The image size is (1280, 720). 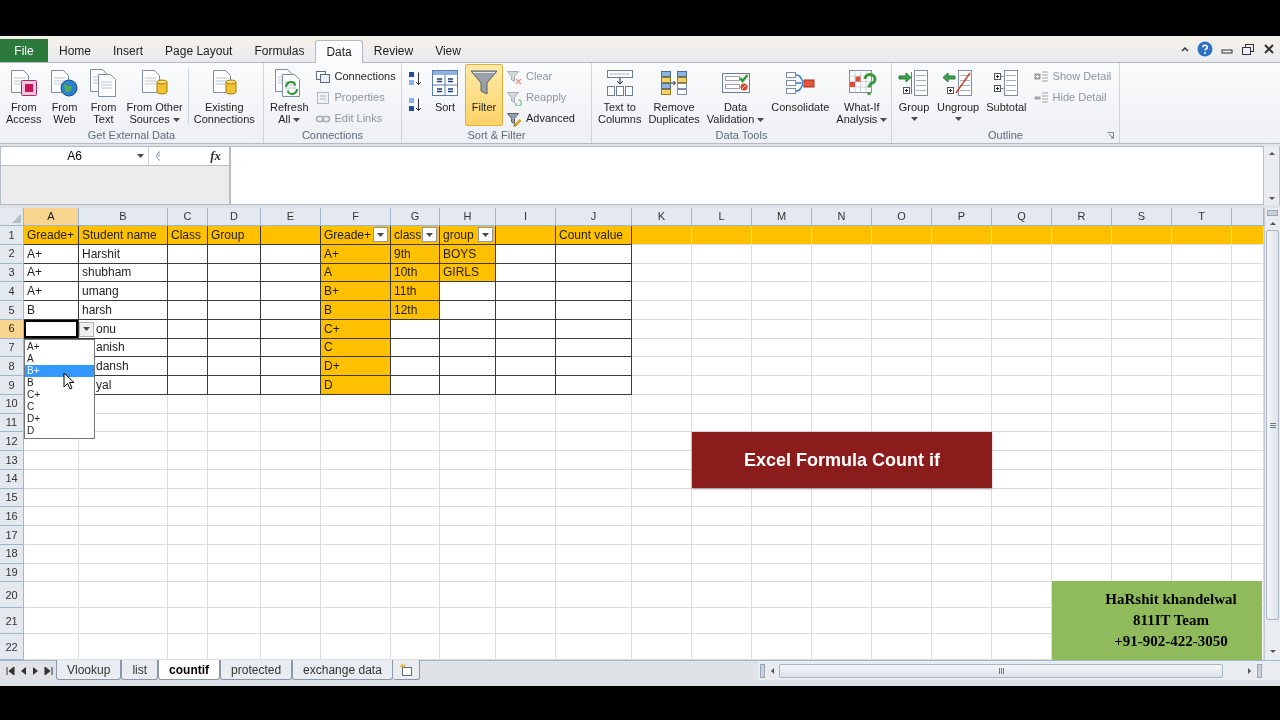 What do you see at coordinates (128, 51) in the screenshot?
I see `ribbon-tab: Insert` at bounding box center [128, 51].